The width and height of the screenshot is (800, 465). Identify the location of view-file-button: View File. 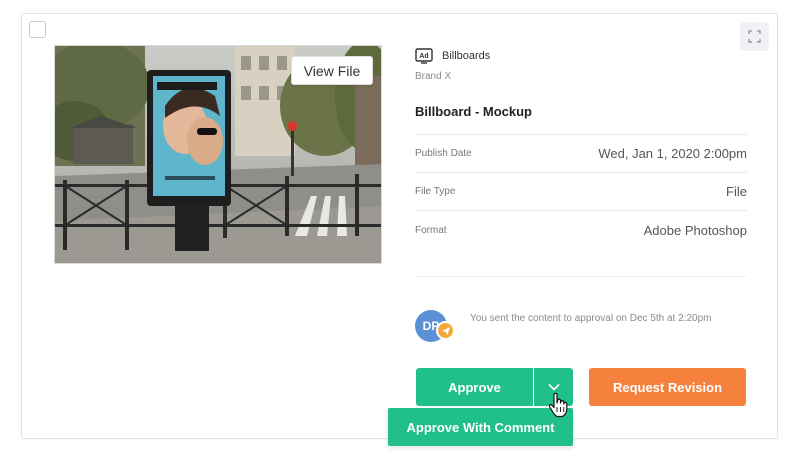
(332, 70).